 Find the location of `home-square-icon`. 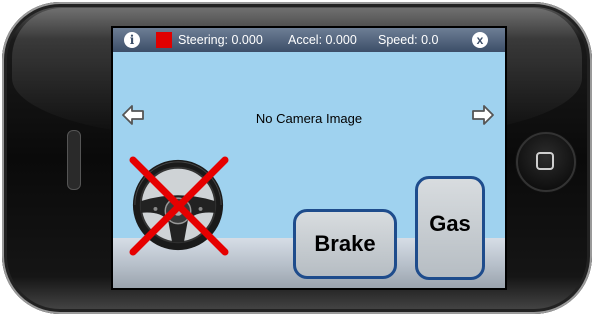

home-square-icon is located at coordinates (545, 161).